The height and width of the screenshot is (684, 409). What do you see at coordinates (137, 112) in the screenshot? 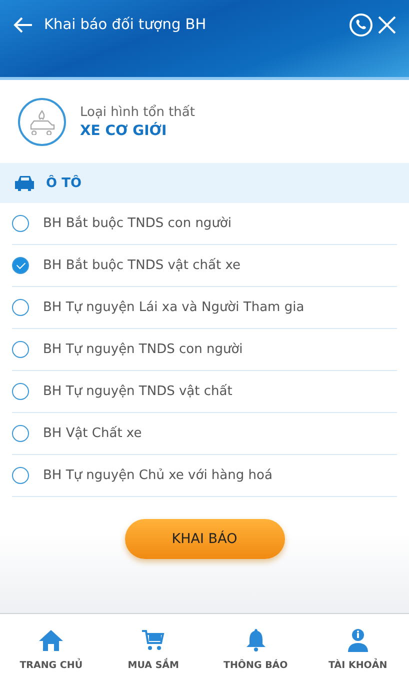
I see `loss-type-label: Loại hình tổn thất` at bounding box center [137, 112].